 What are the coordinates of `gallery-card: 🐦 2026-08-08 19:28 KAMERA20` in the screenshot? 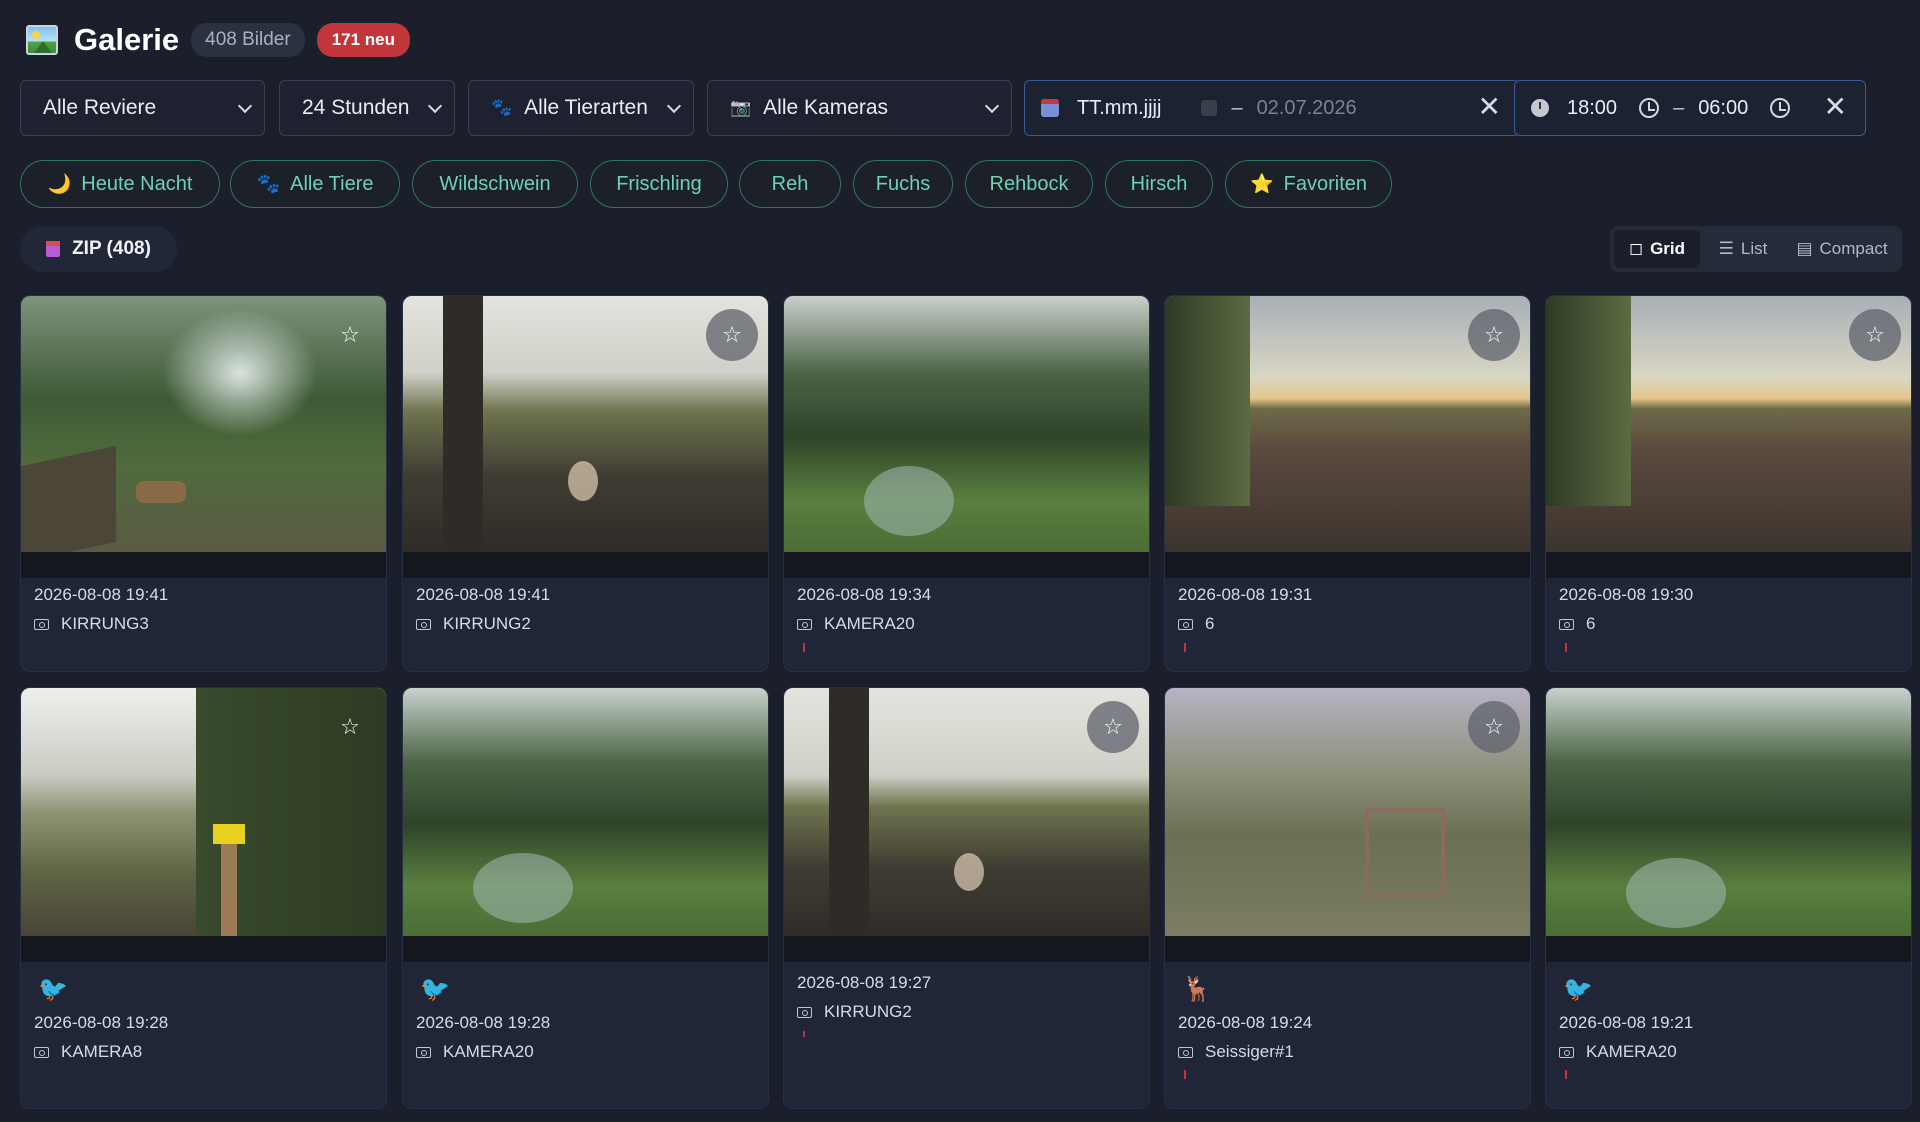 It's located at (585, 898).